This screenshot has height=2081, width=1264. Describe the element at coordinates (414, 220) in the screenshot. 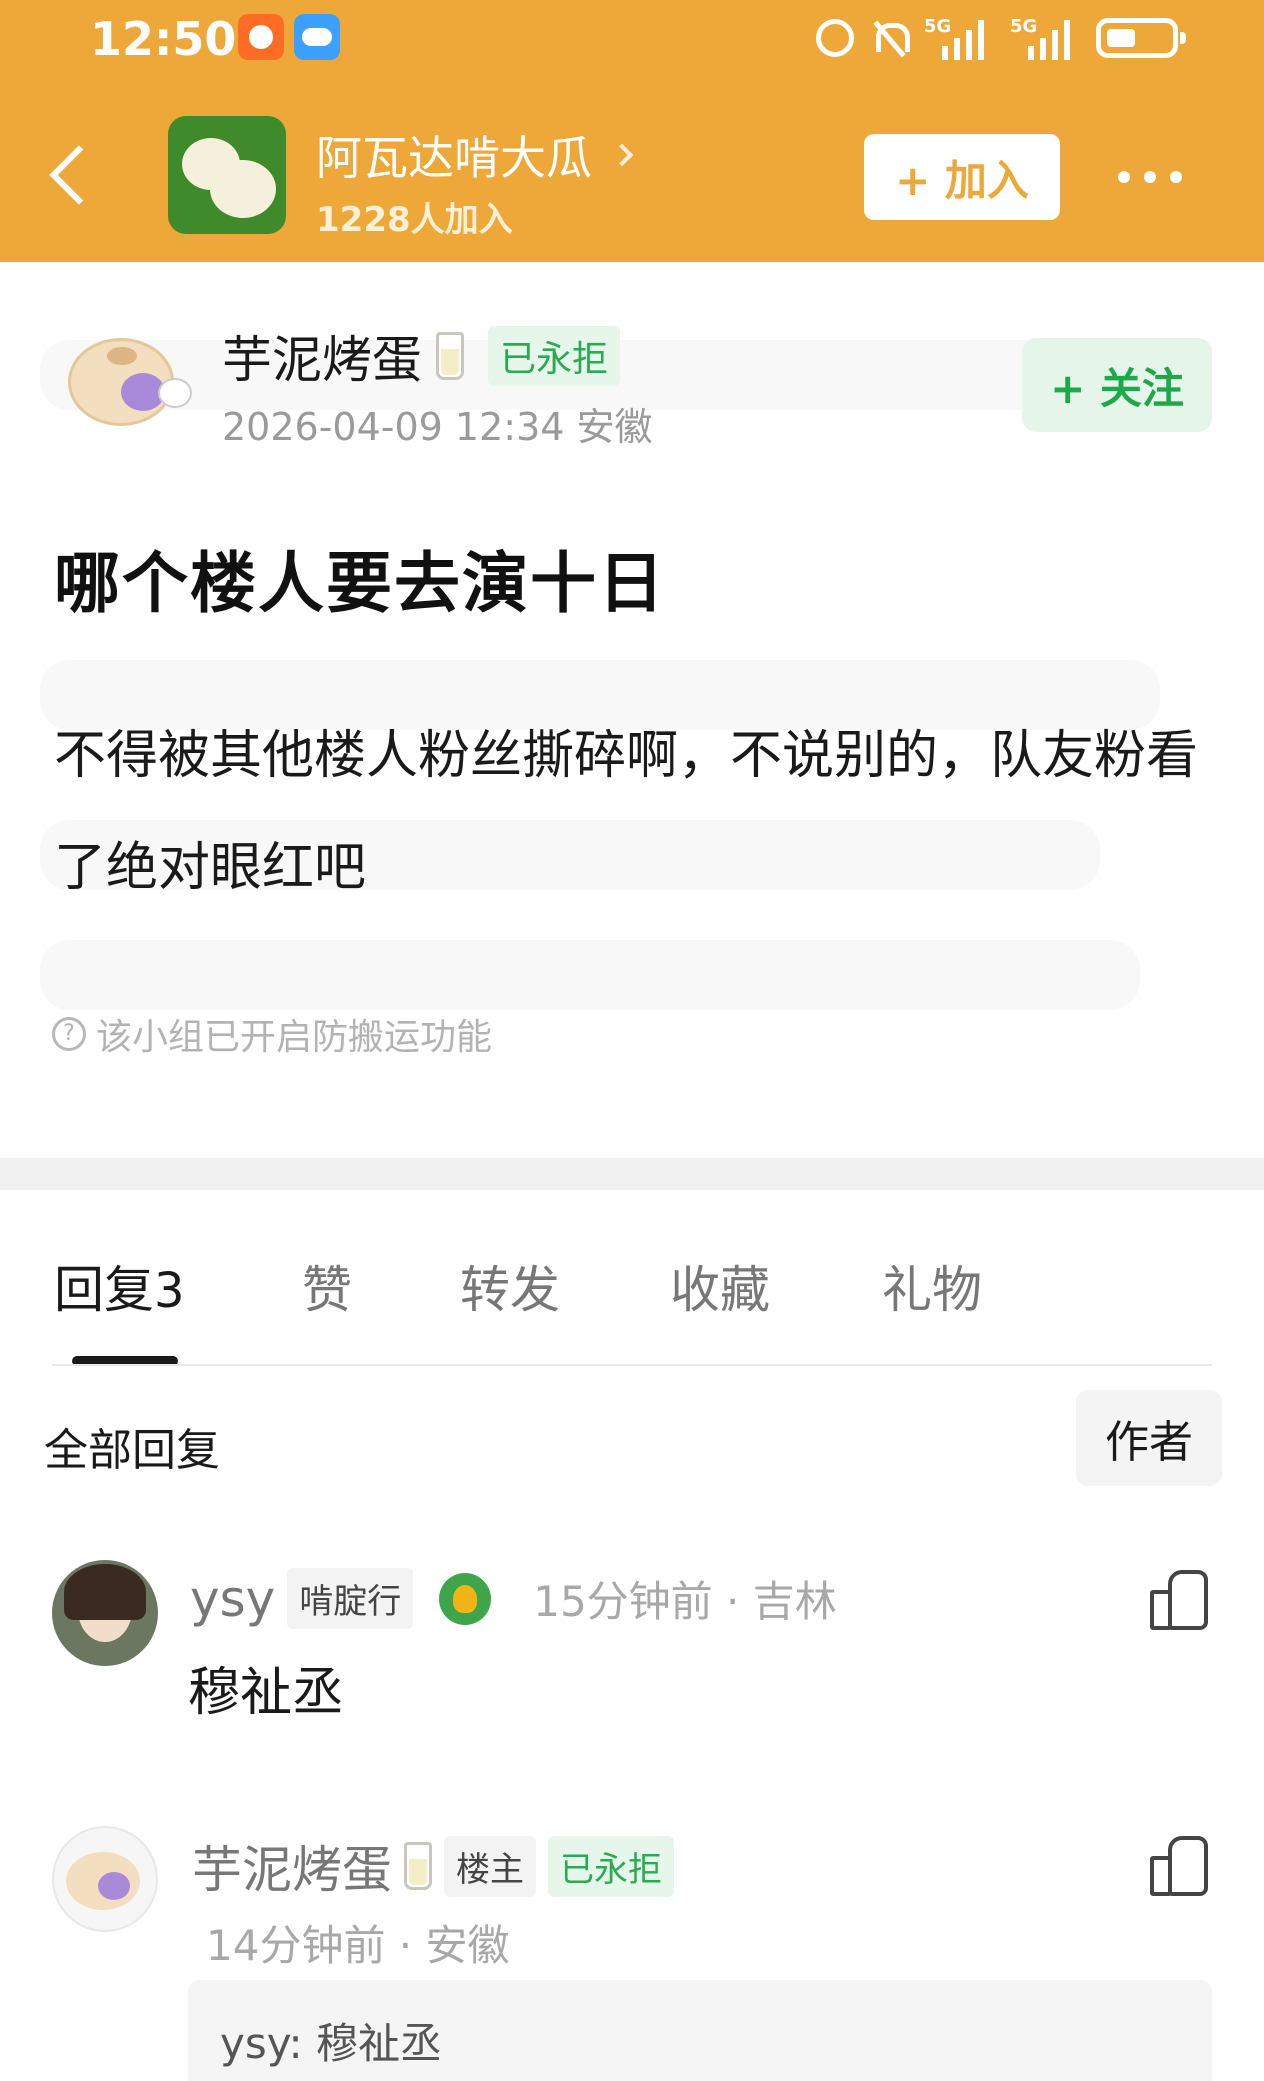

I see `group-member-count: 1228人加入` at that location.